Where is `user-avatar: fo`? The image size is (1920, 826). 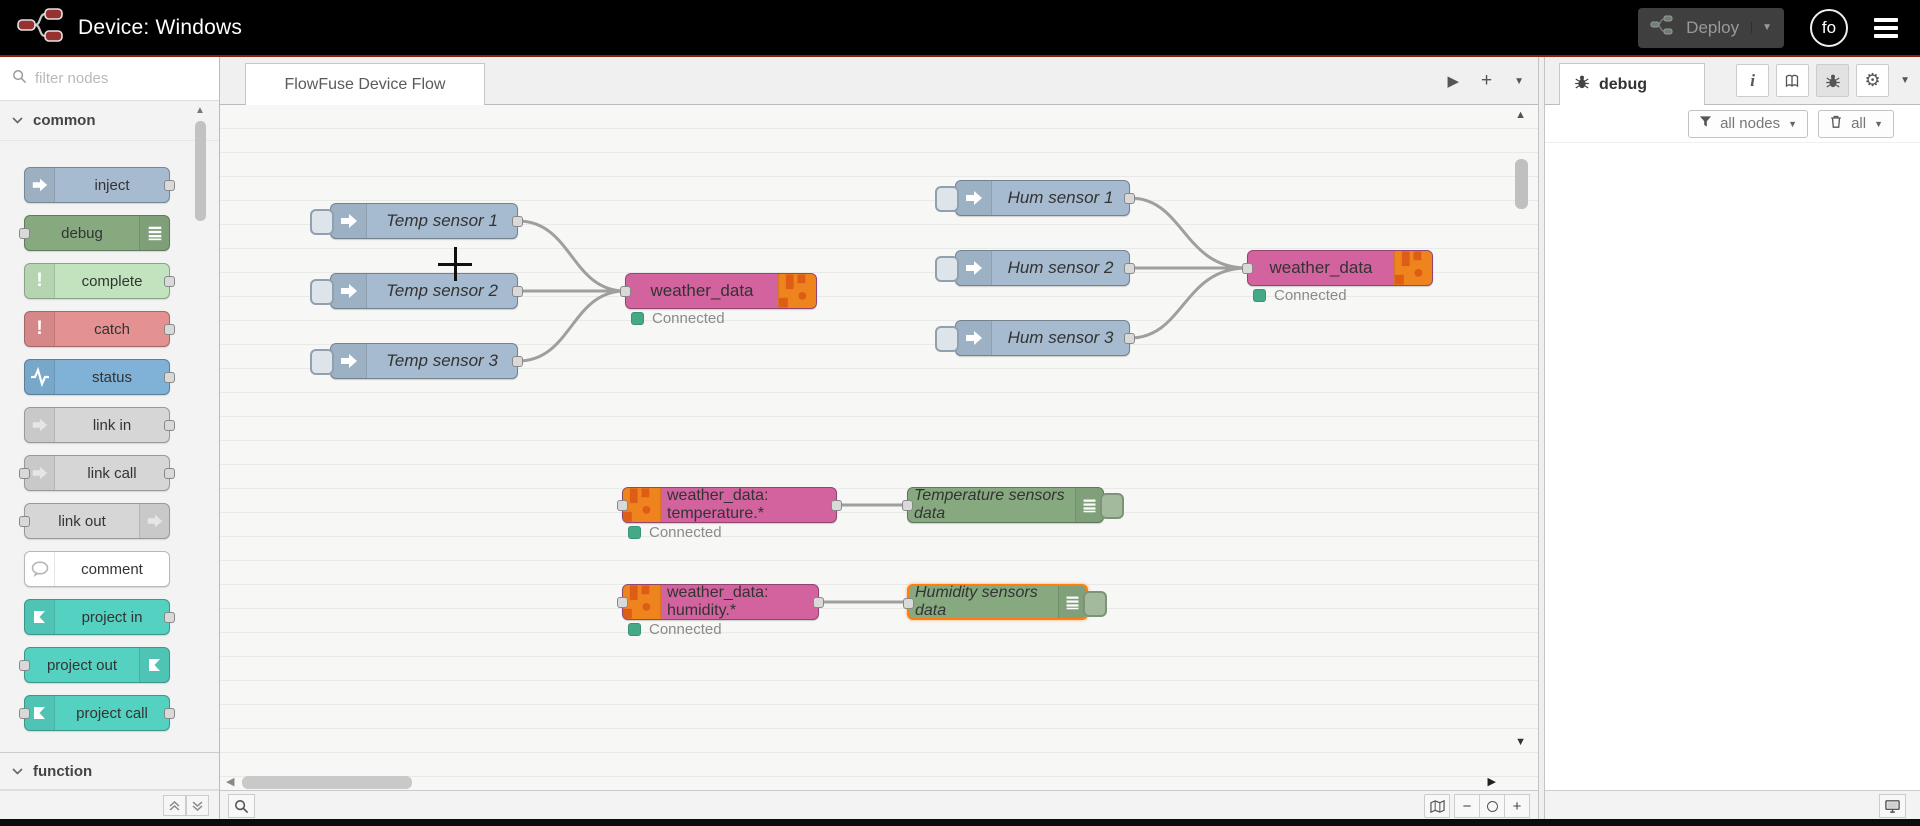
user-avatar: fo is located at coordinates (1829, 27).